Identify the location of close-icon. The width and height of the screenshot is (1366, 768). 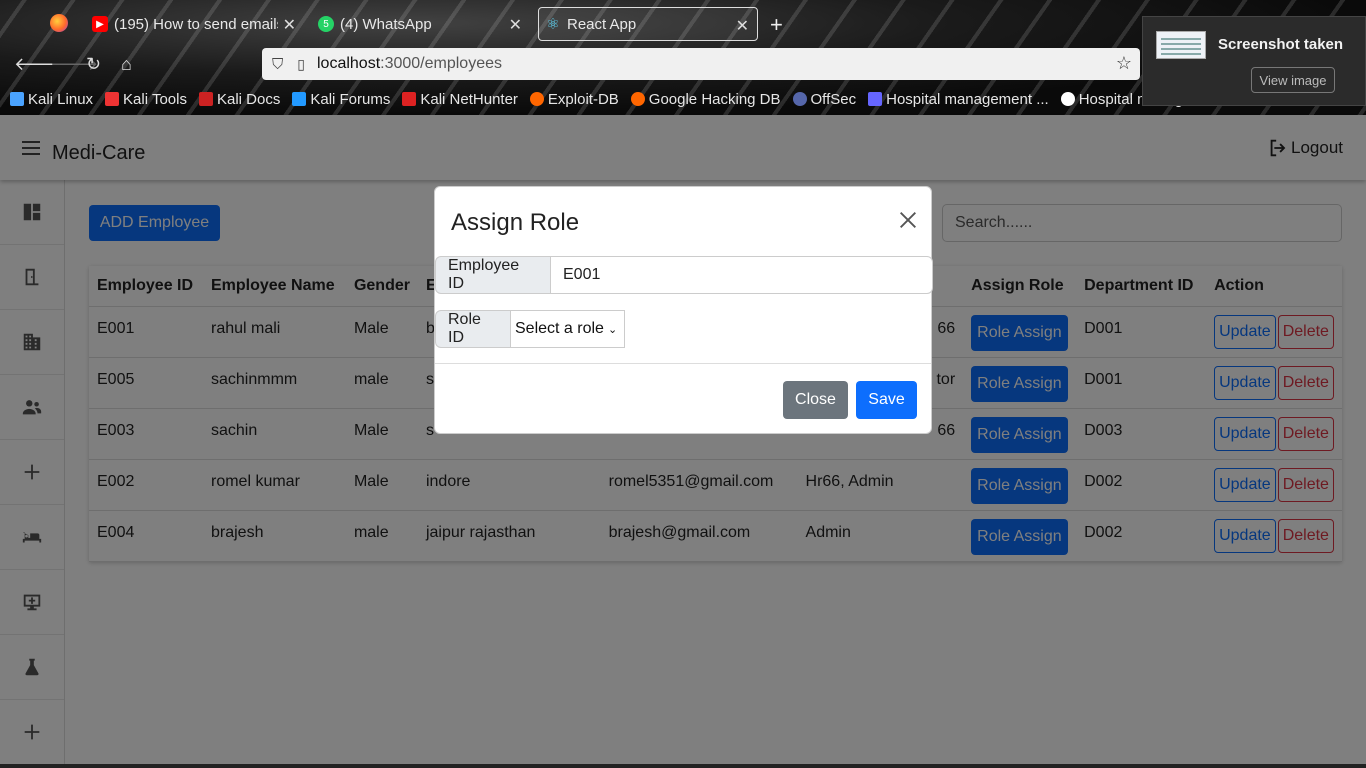
(908, 220).